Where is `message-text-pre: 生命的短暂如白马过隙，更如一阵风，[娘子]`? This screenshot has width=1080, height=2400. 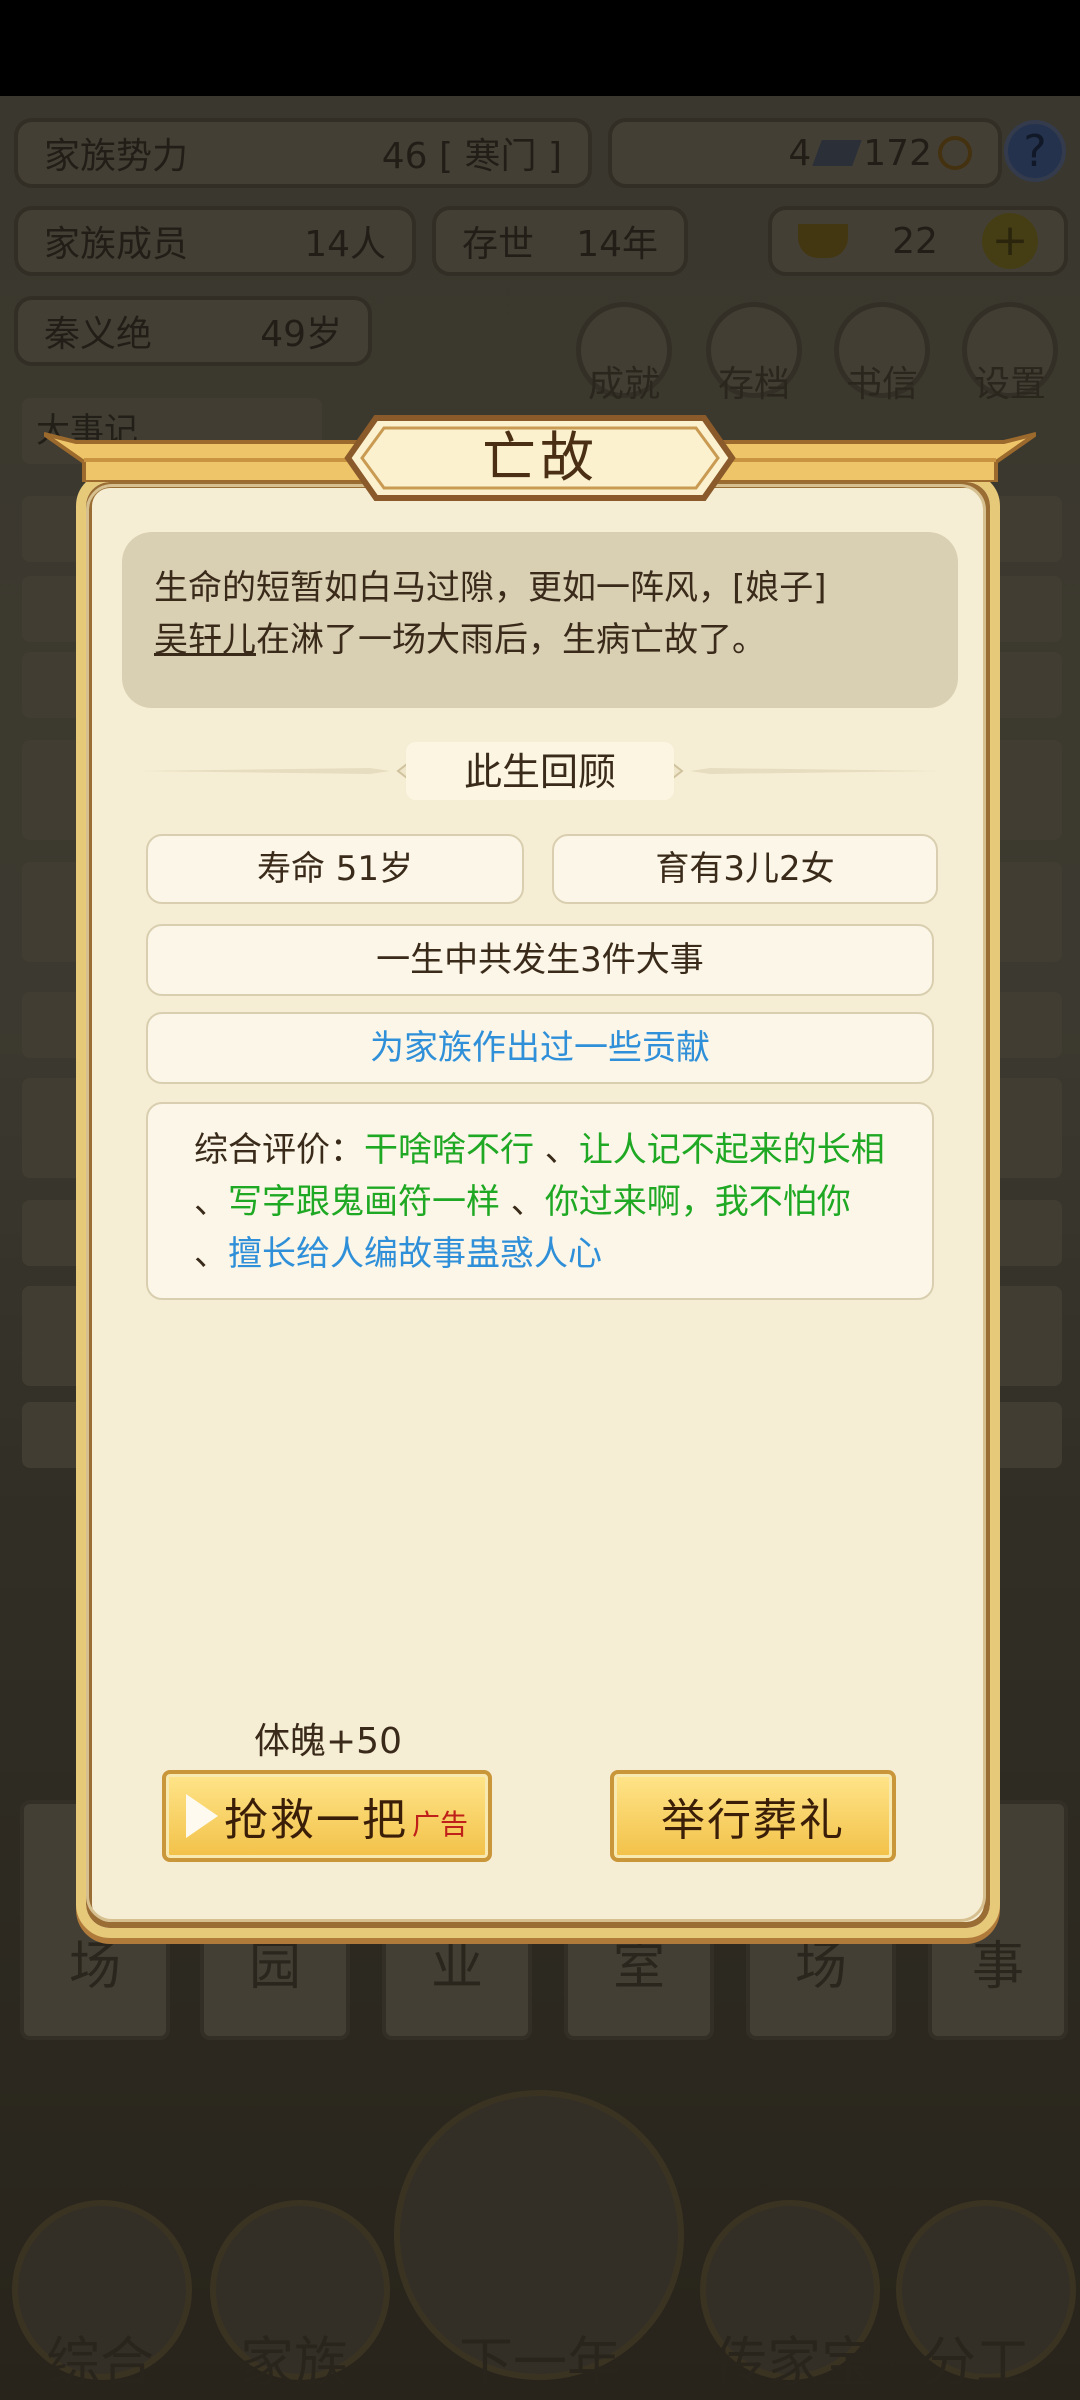
message-text-pre: 生命的短暂如白马过隙，更如一阵风，[娘子] is located at coordinates (490, 588).